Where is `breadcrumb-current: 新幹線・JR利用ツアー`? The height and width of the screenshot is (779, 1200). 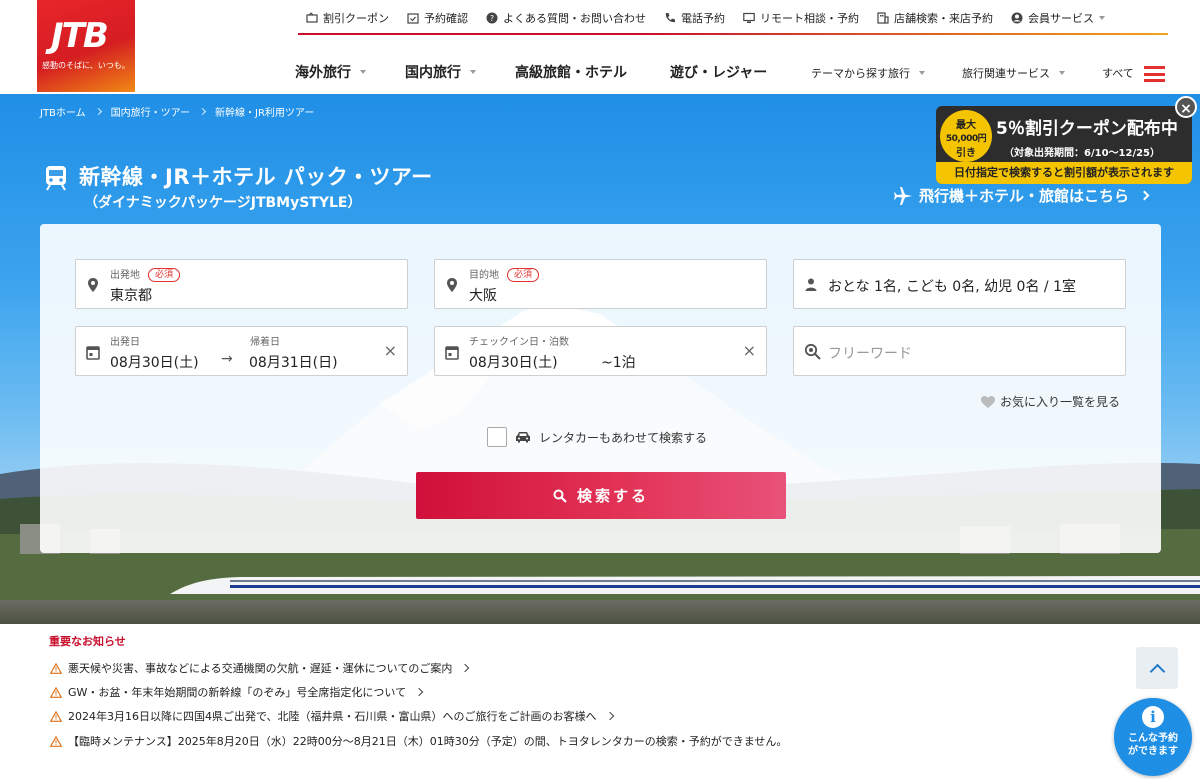 breadcrumb-current: 新幹線・JR利用ツアー is located at coordinates (265, 113).